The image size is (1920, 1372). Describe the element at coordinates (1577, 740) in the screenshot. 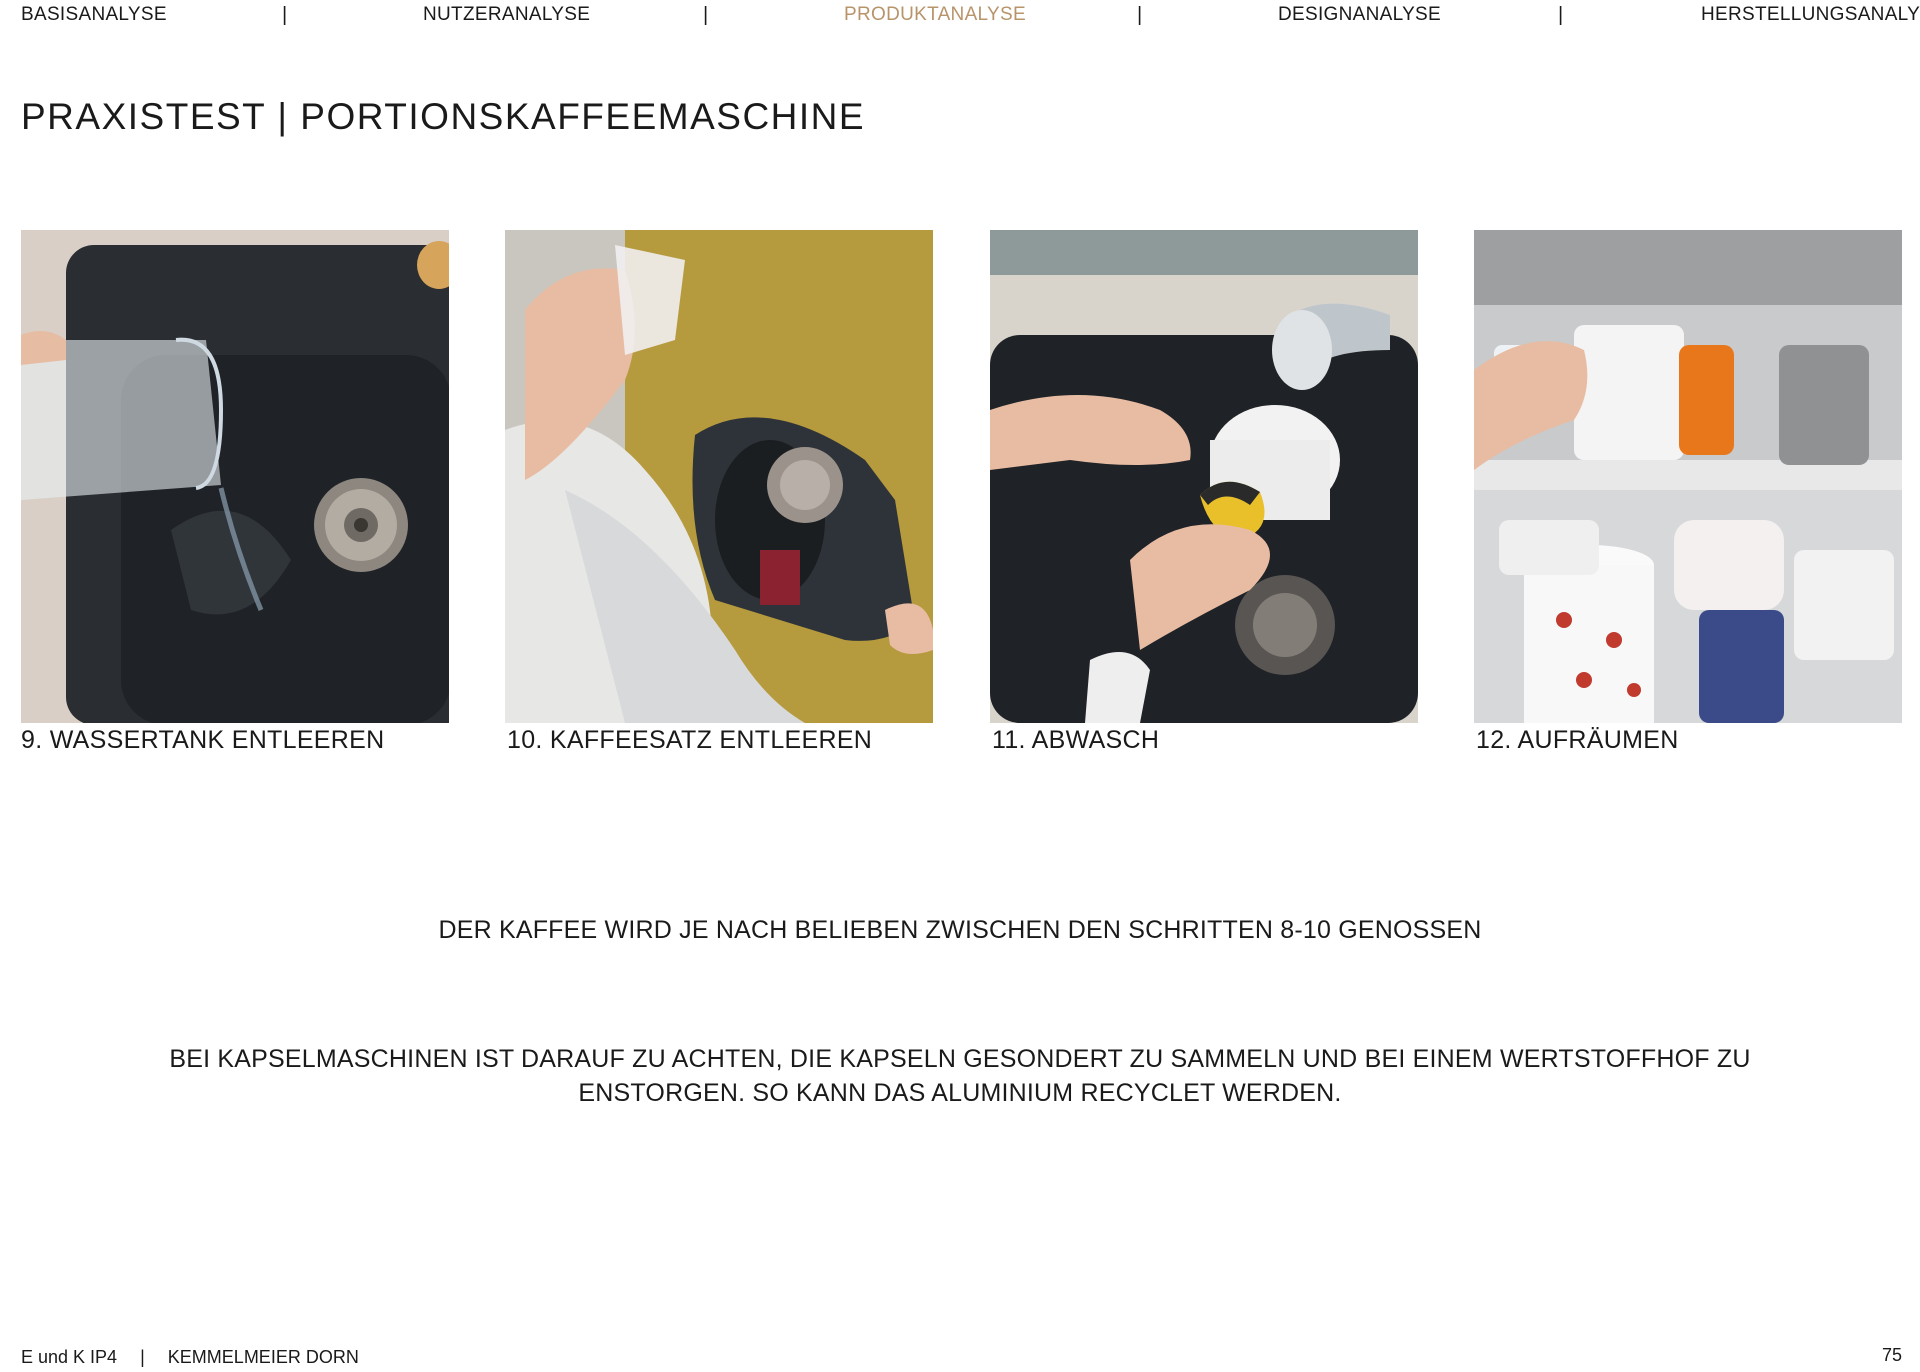

I see `caption-step-12: 12. AUFRÄUMEN` at that location.